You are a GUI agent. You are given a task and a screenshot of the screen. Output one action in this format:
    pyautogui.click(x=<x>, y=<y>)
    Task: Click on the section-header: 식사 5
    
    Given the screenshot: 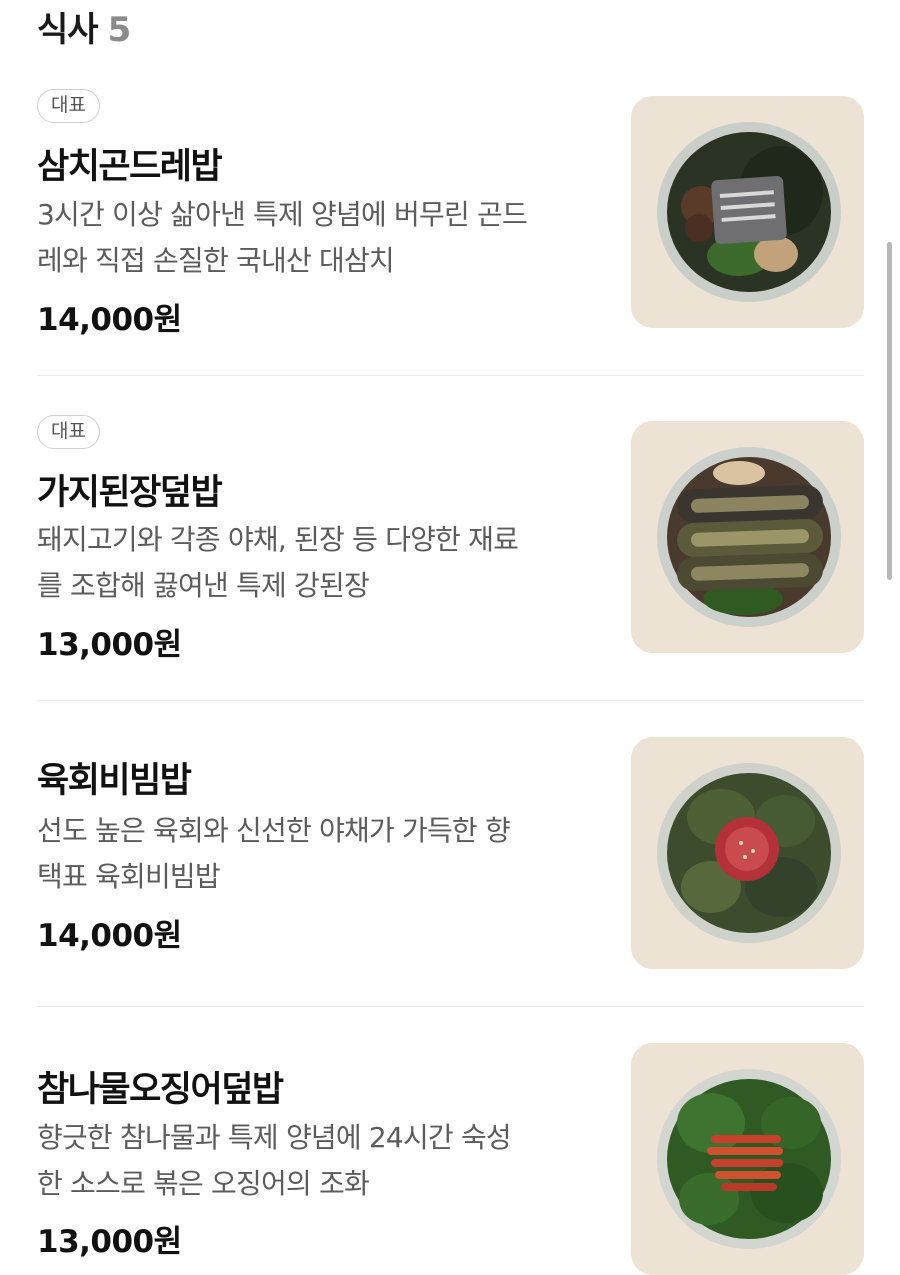 What is the action you would take?
    pyautogui.click(x=84, y=26)
    